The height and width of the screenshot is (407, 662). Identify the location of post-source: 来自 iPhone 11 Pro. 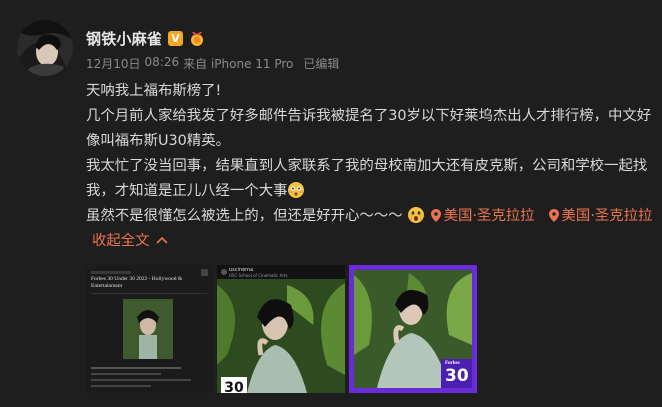
(238, 64).